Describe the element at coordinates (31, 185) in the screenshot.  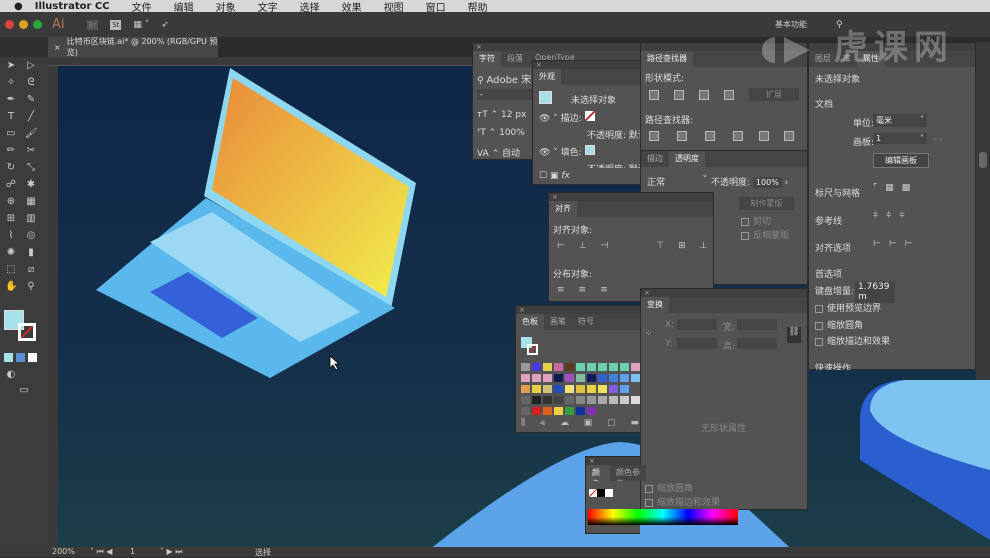
I see `puppet-warp-icon: ✱` at that location.